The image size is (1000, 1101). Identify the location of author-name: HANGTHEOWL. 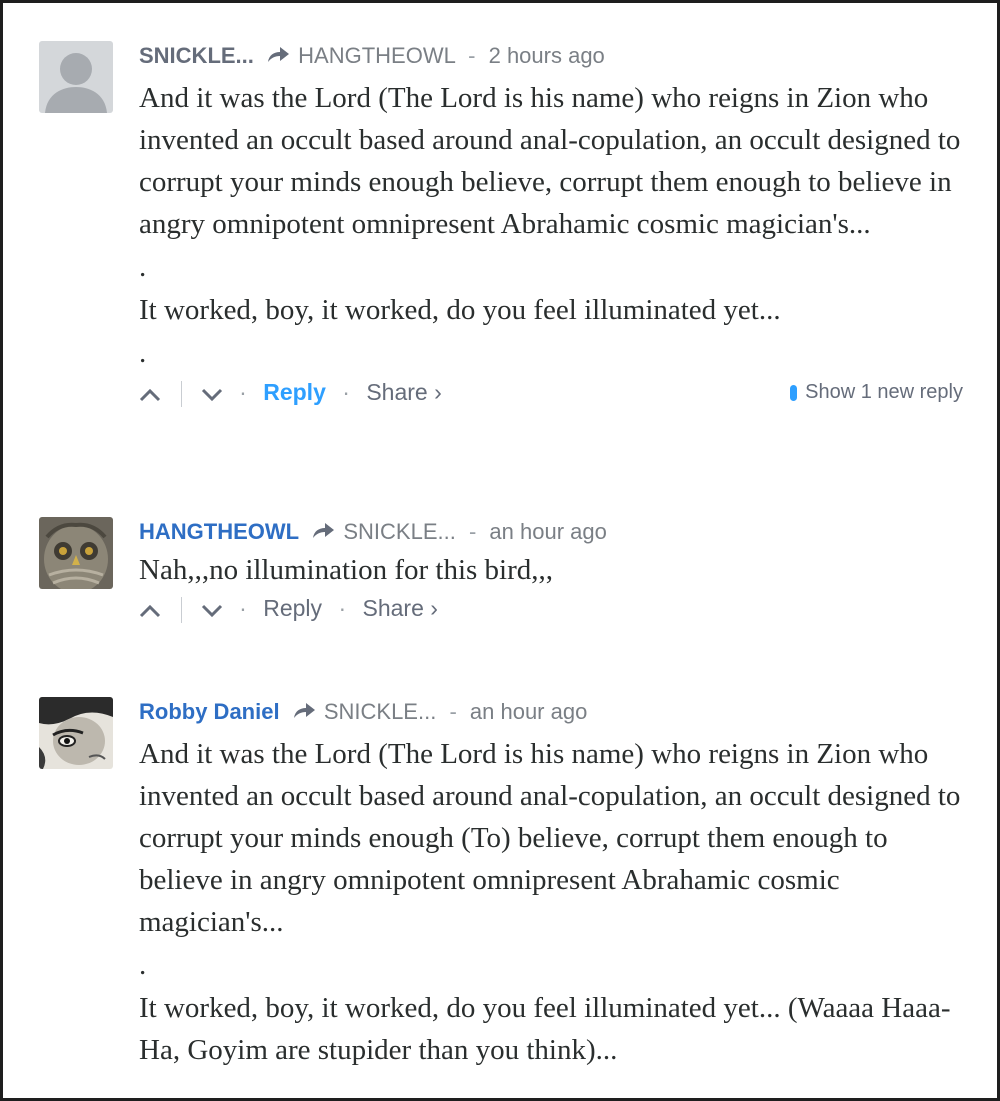
(219, 531).